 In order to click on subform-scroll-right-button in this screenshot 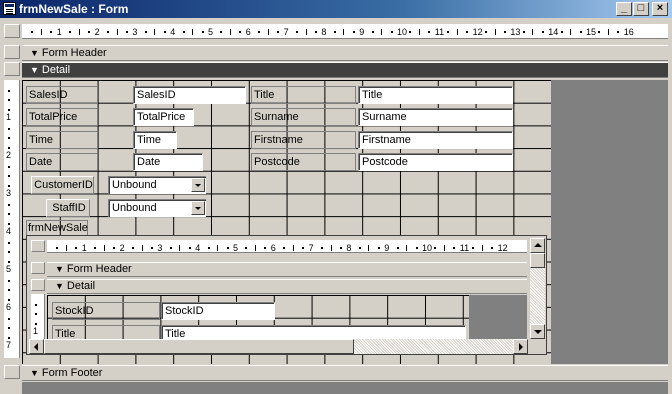, I will do `click(520, 346)`.